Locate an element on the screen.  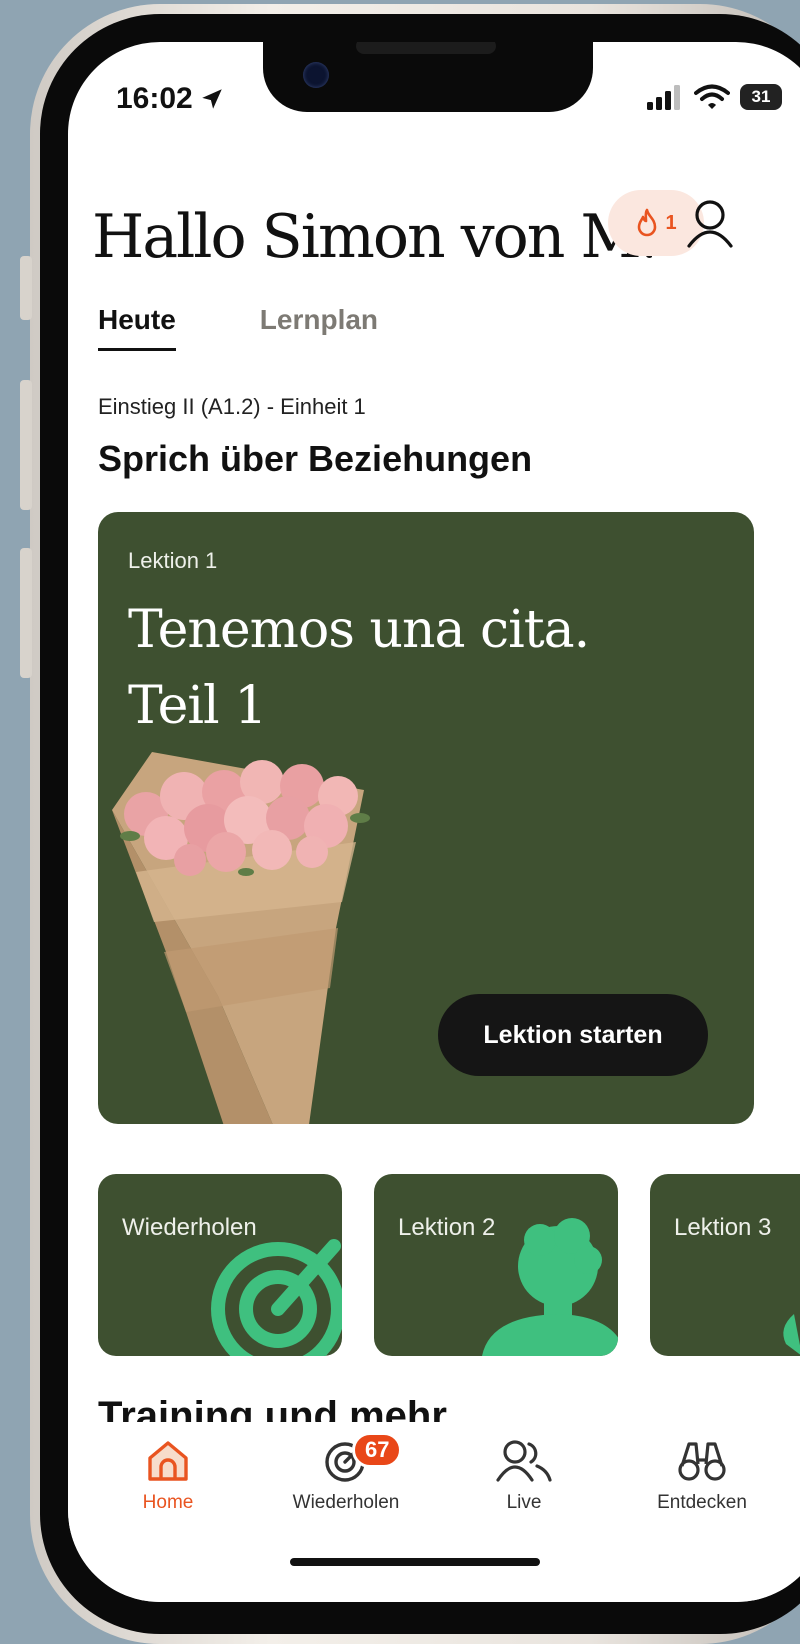
binoculars-icon is located at coordinates (702, 1461).